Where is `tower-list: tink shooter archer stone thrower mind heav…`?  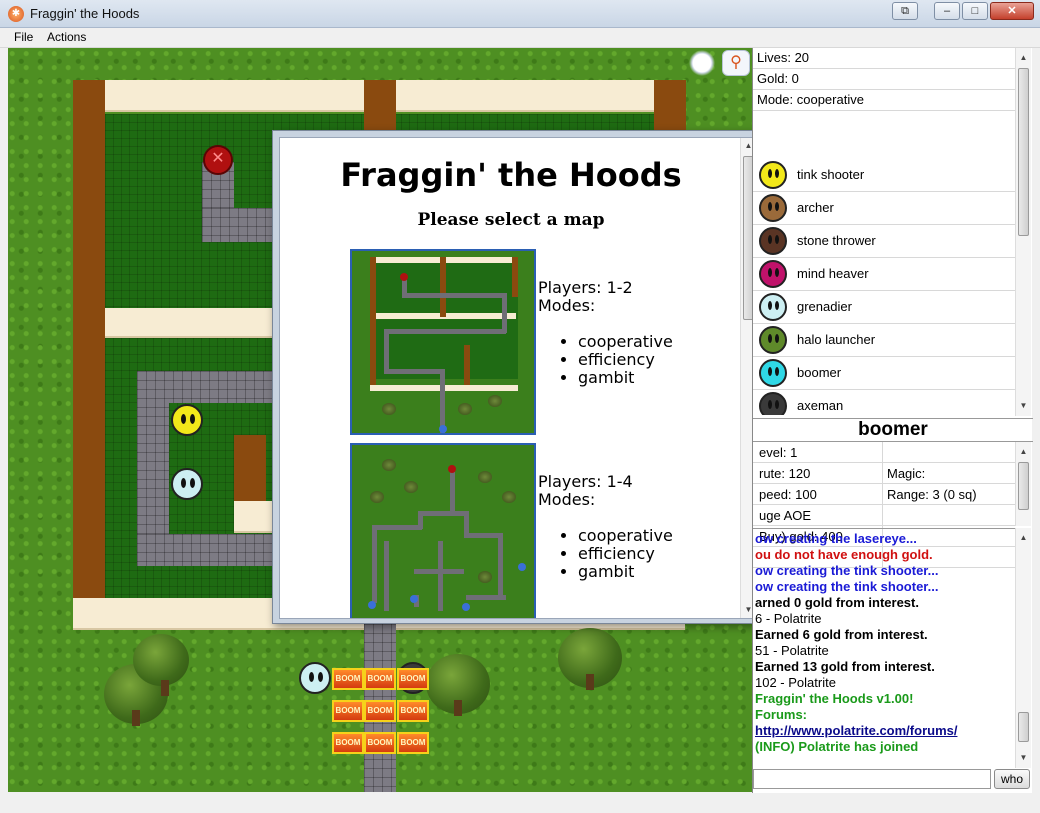
tower-list: tink shooter archer stone thrower mind heav… is located at coordinates (884, 287).